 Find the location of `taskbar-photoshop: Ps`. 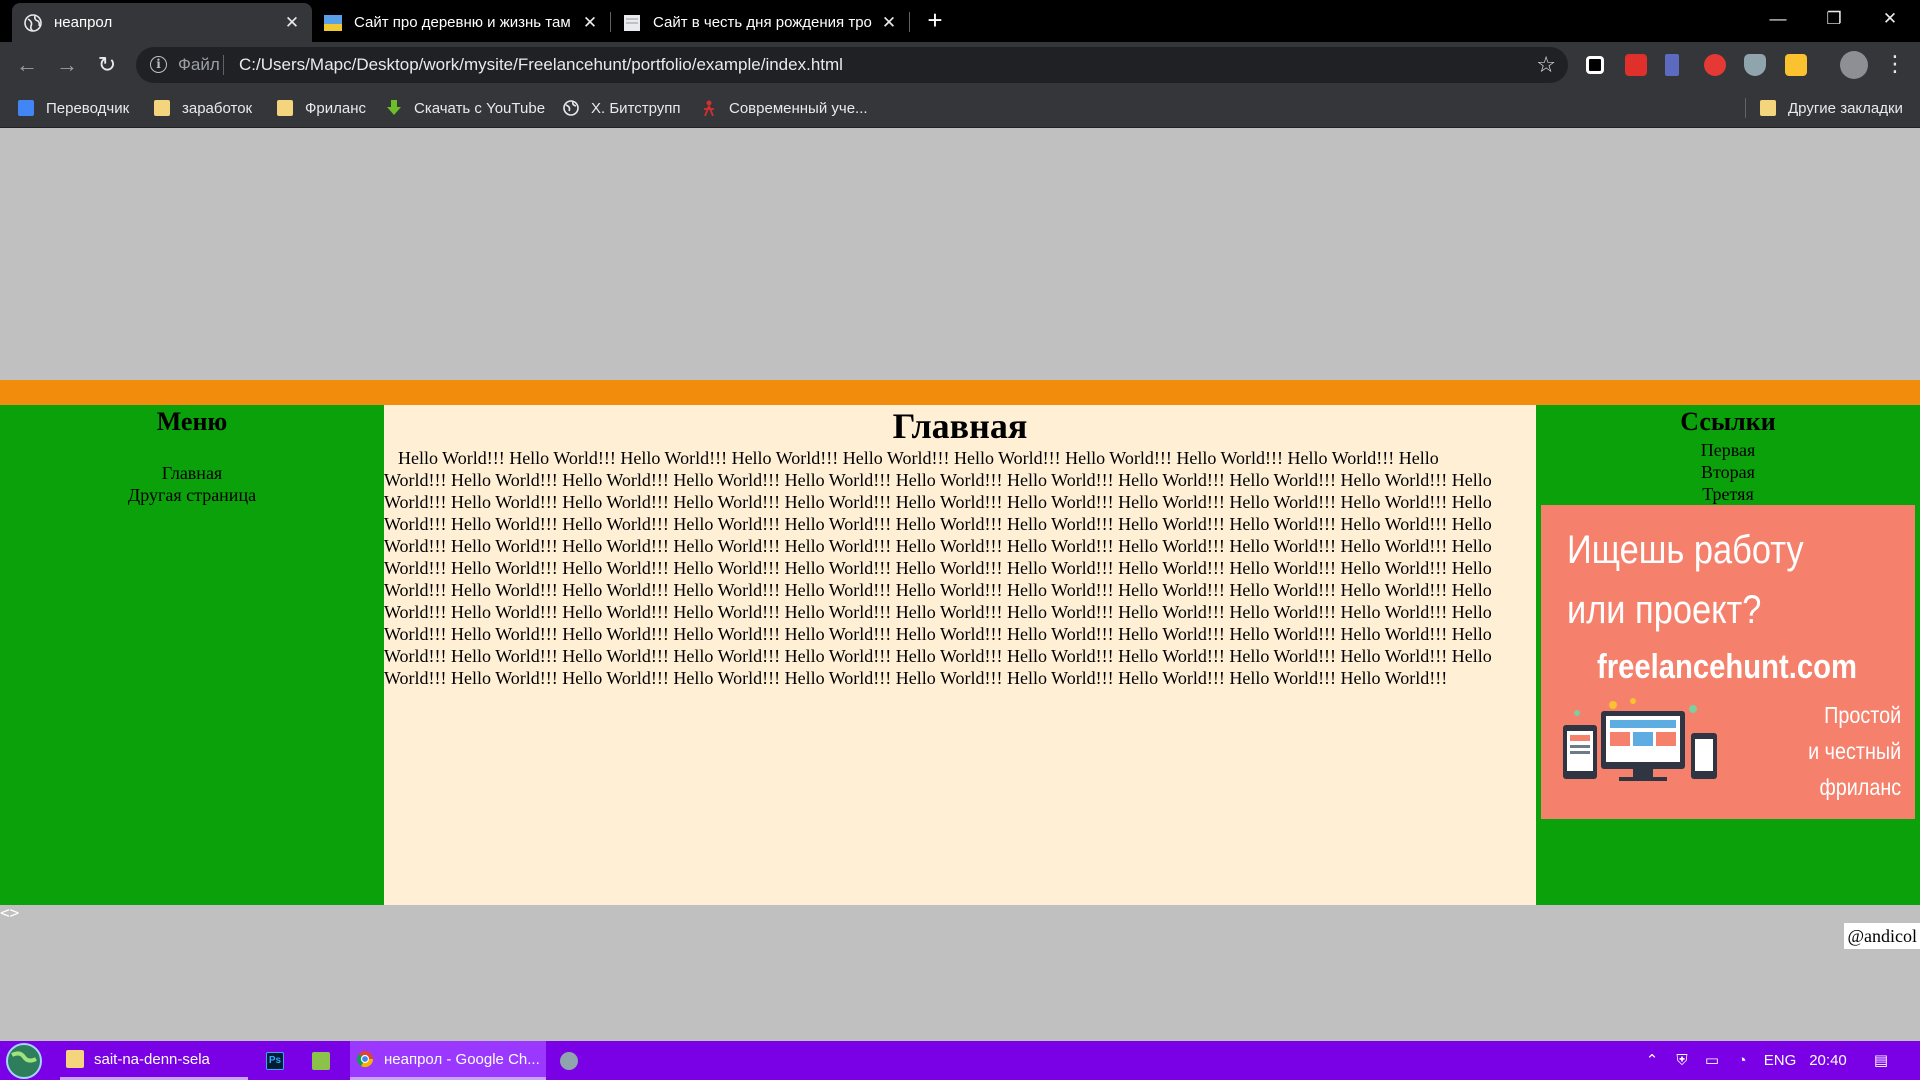

taskbar-photoshop: Ps is located at coordinates (276, 1060).